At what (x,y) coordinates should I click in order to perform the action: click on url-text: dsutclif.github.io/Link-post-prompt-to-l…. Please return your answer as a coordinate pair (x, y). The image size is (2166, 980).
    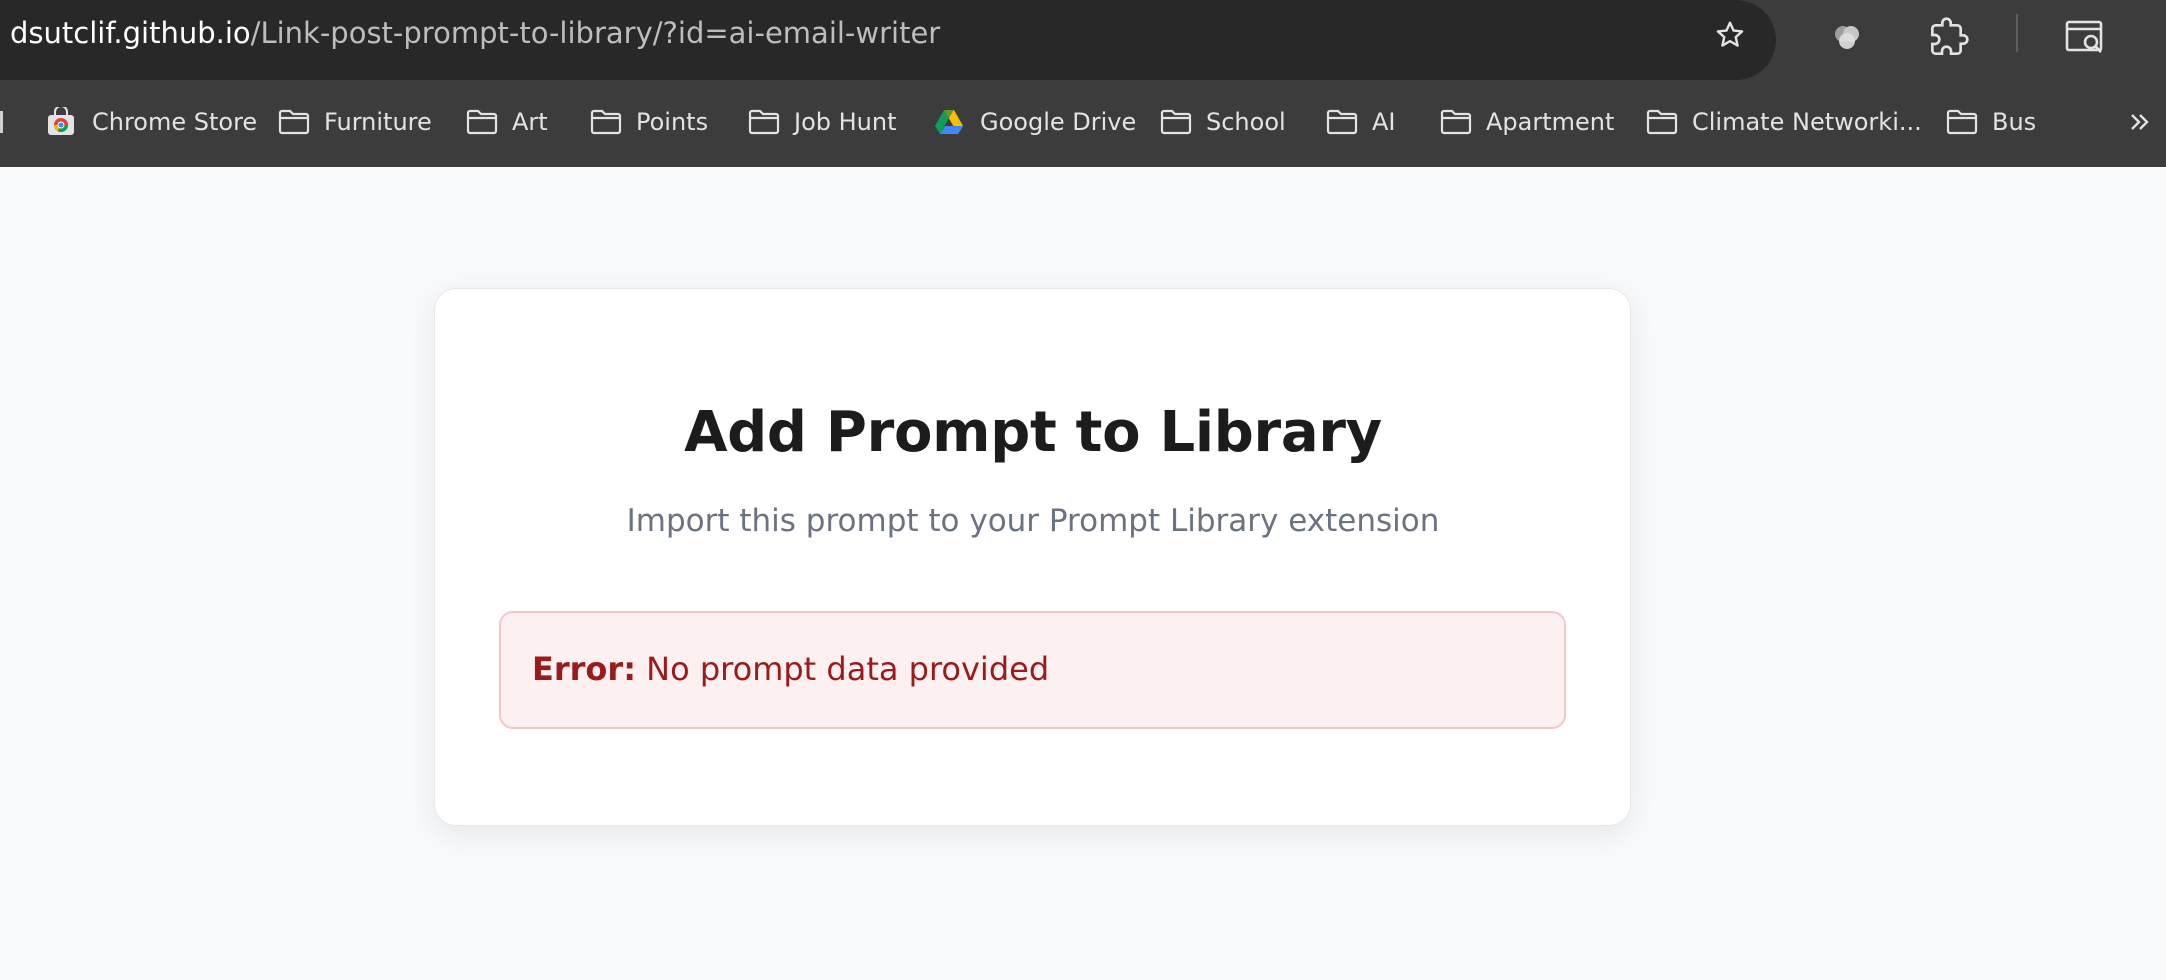
    Looking at the image, I should click on (475, 33).